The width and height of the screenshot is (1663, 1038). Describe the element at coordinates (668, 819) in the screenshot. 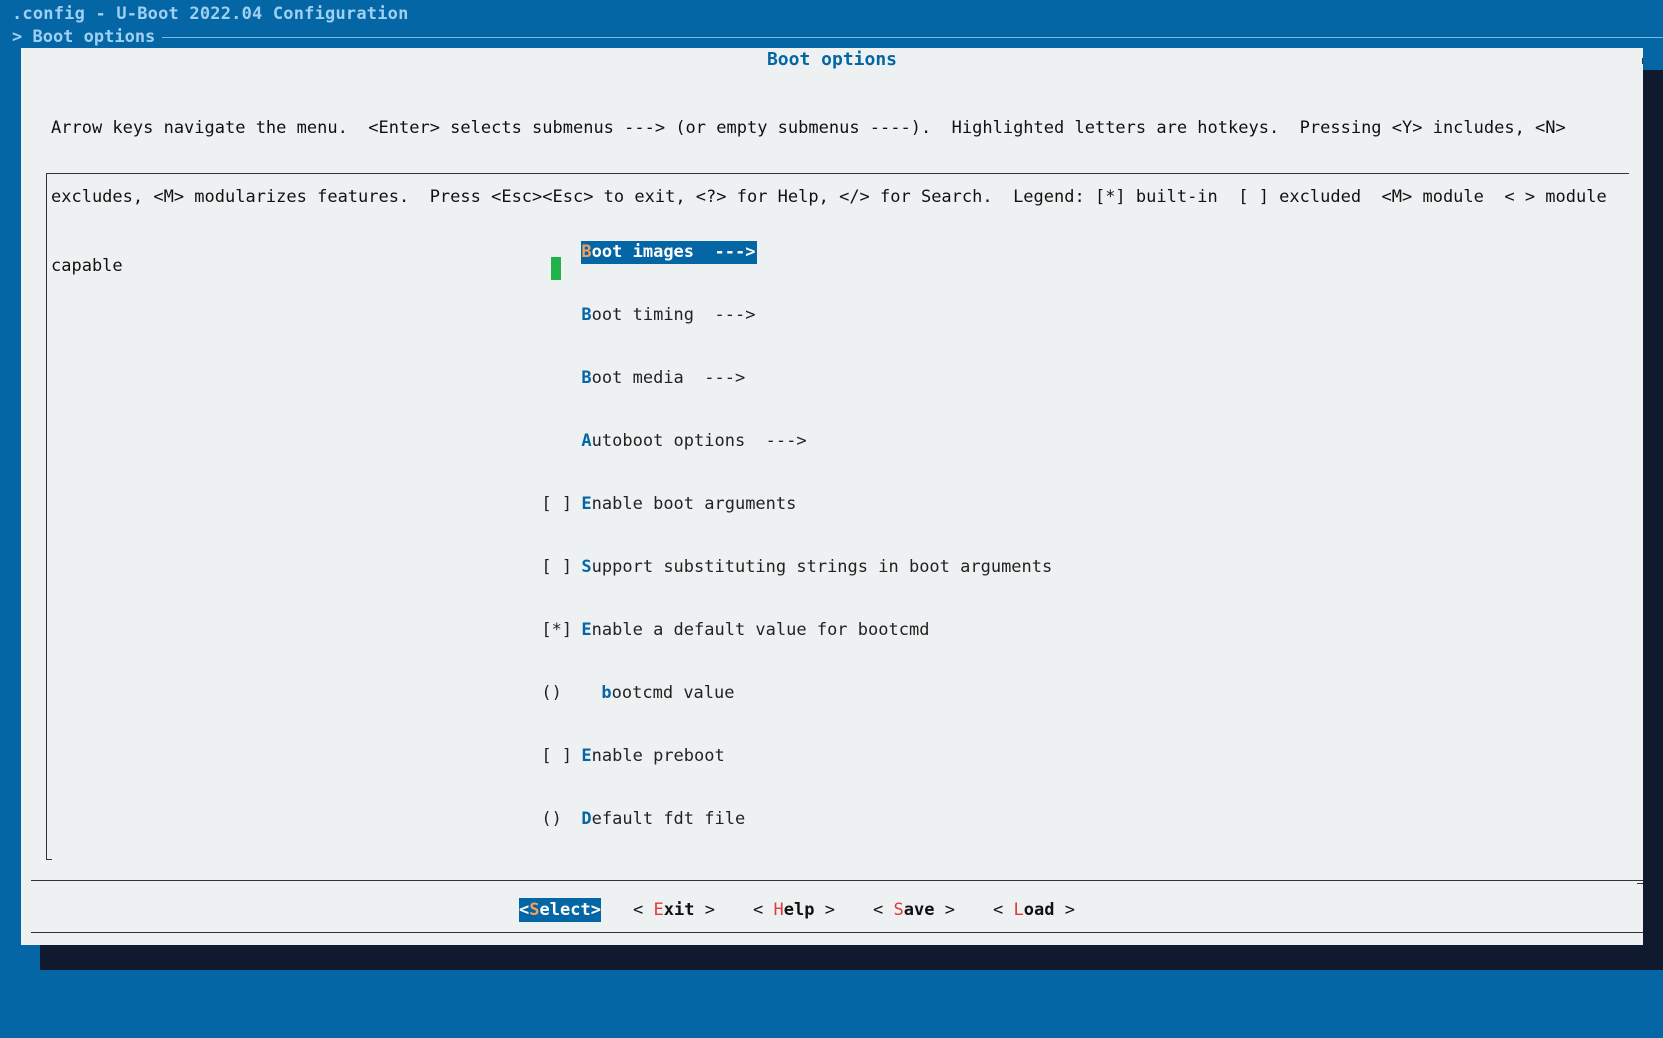

I see `menu-item-text: efault fdt file` at that location.